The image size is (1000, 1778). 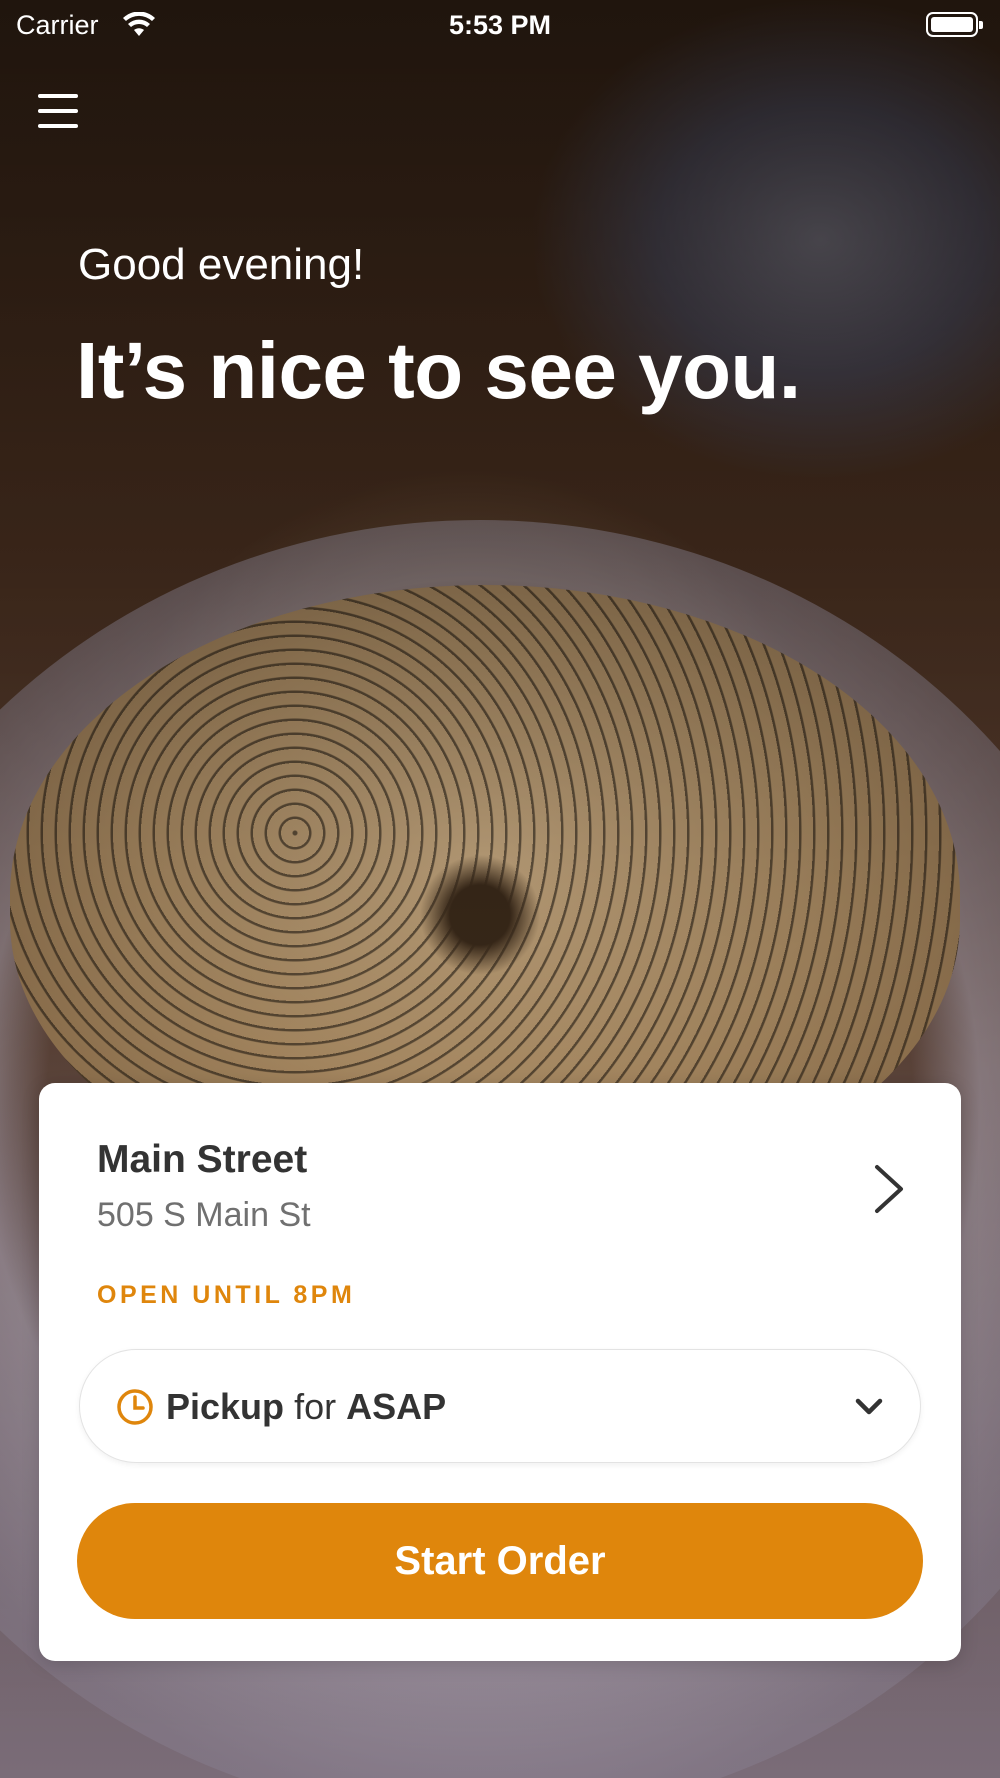 I want to click on store-hours: OPEN UNTIL 8PM, so click(x=226, y=1295).